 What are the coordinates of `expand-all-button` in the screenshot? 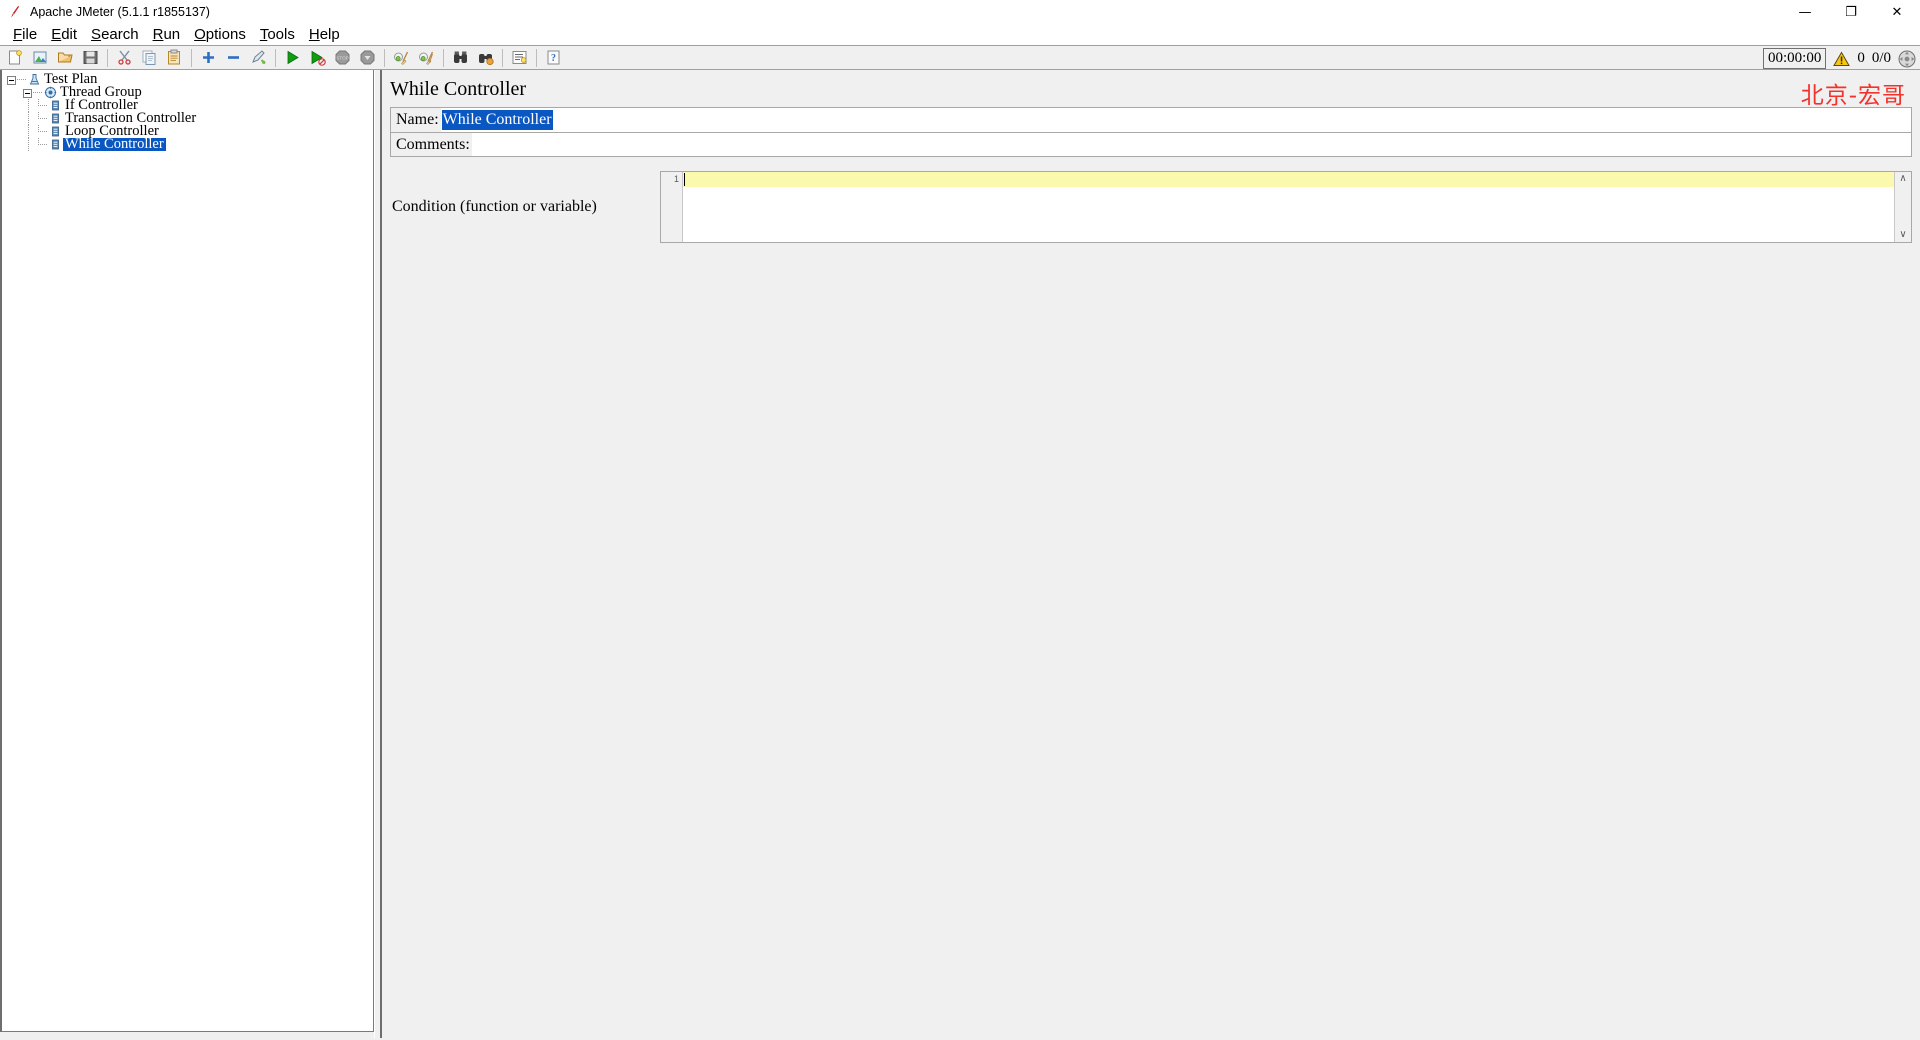 It's located at (208, 58).